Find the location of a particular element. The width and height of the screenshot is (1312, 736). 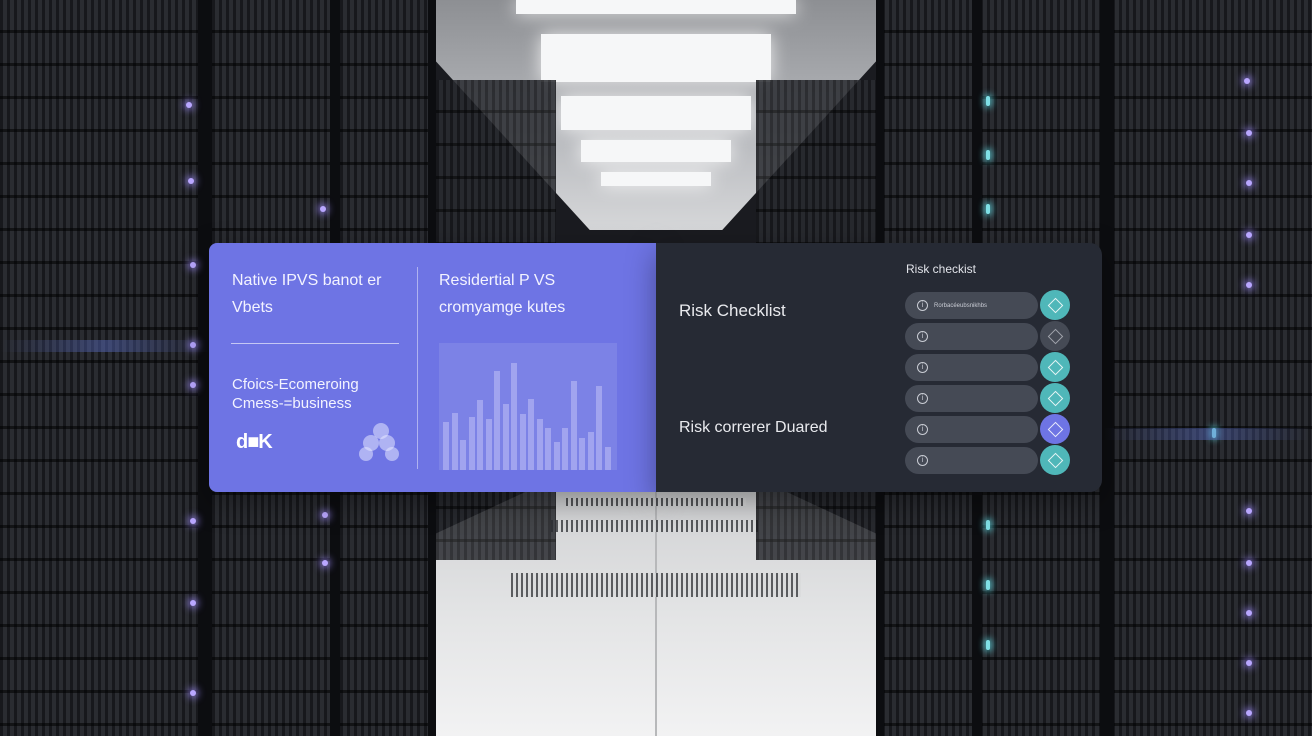

usage-bar-chart is located at coordinates (528, 406).